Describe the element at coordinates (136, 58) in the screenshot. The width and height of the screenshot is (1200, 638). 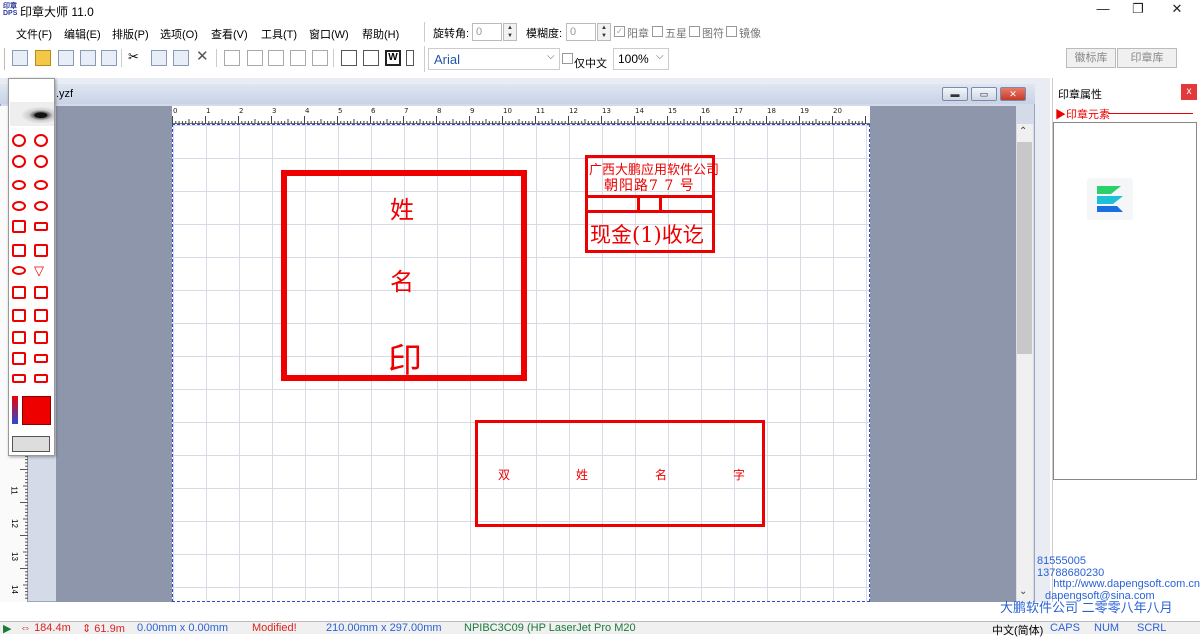
I see `cut-icon: ✂` at that location.